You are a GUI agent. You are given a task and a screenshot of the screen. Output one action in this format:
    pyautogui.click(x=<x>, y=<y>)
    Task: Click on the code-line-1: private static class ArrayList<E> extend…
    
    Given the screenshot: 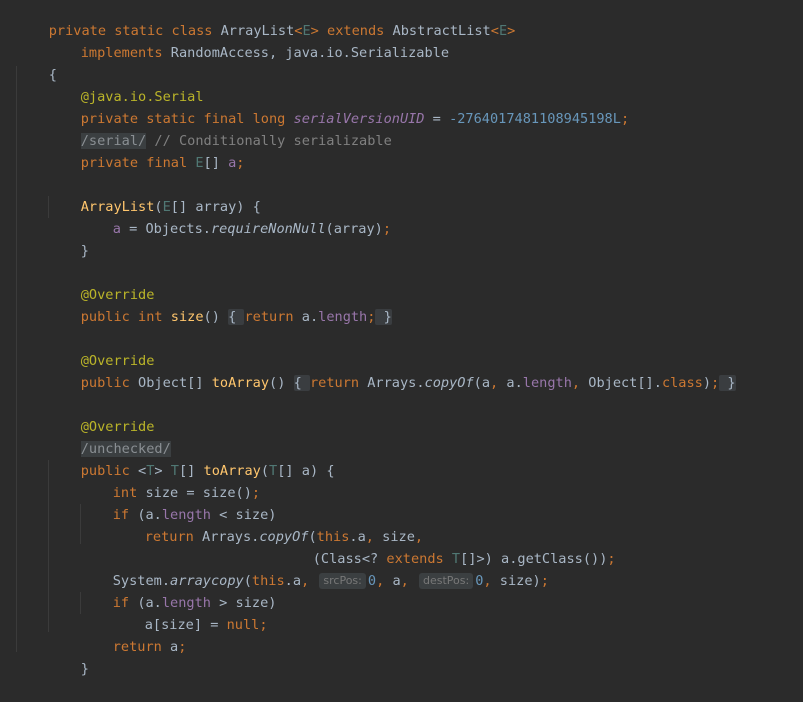 What is the action you would take?
    pyautogui.click(x=409, y=19)
    